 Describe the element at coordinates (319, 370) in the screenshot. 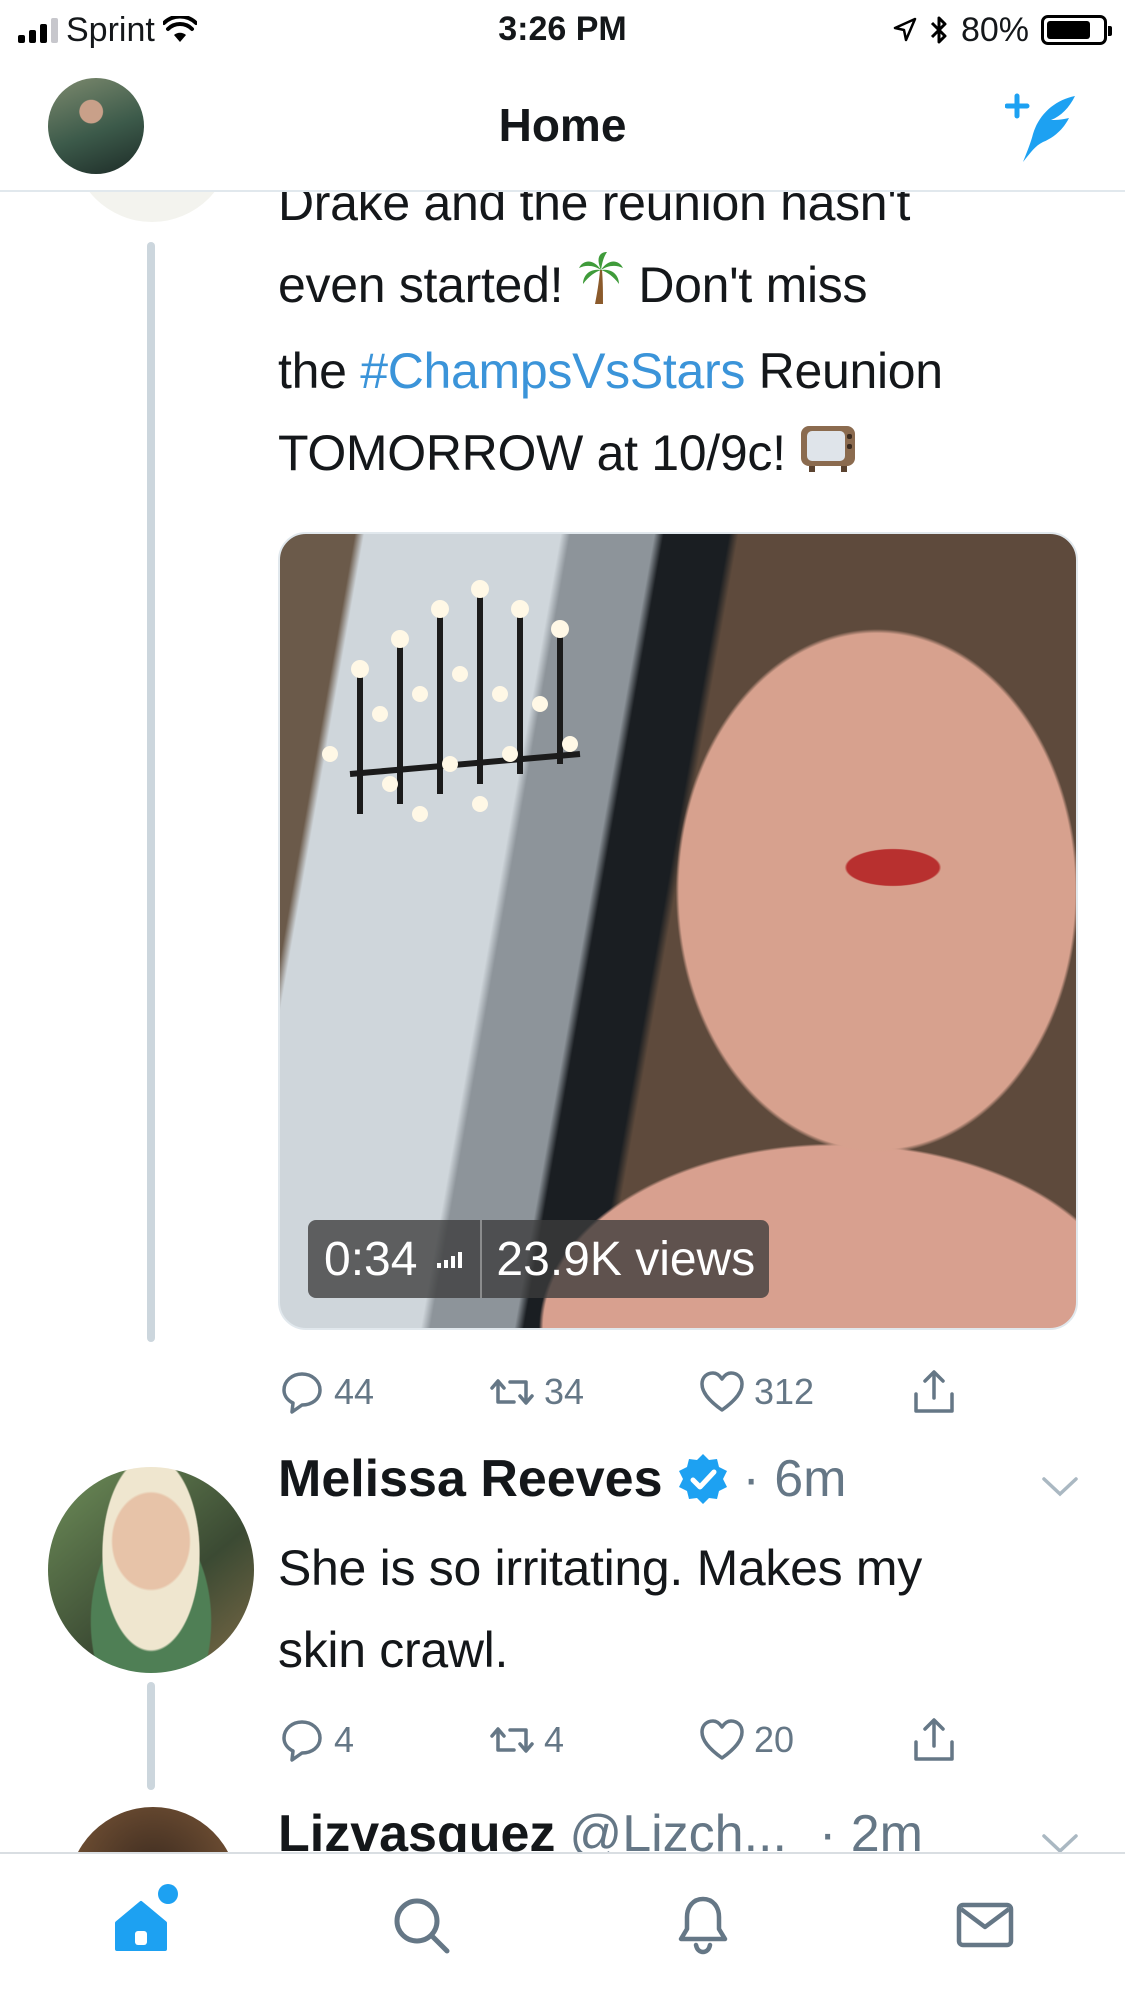

I see `tweet-text-segment: the` at that location.